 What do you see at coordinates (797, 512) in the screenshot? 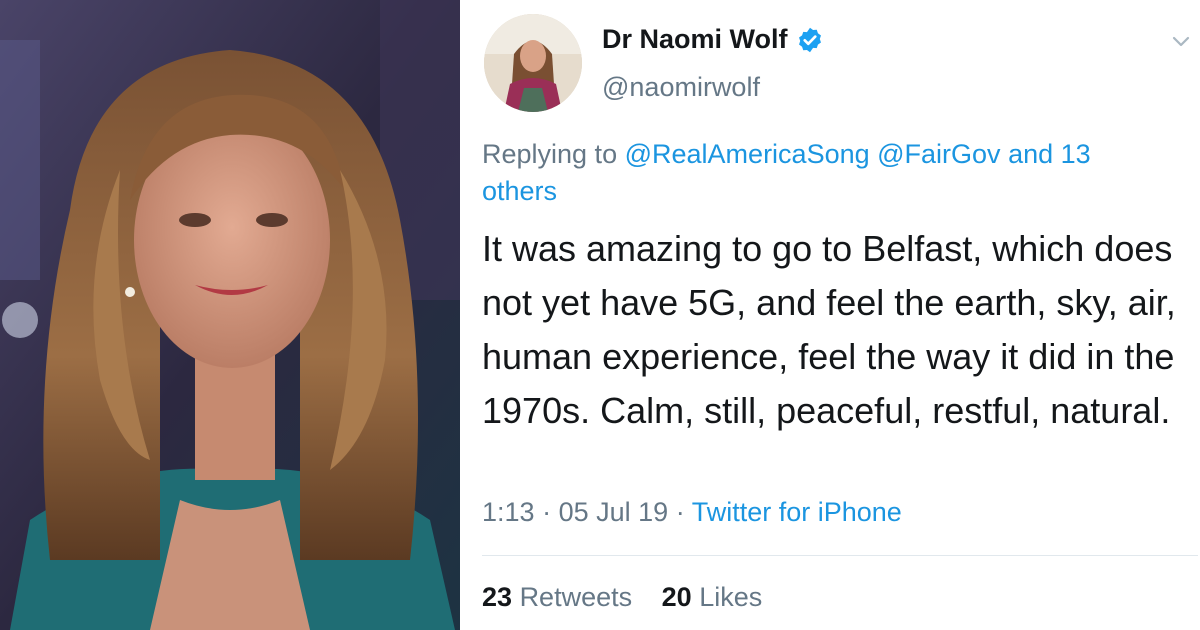
I see `tweet-source-link: Twitter for iPhone` at bounding box center [797, 512].